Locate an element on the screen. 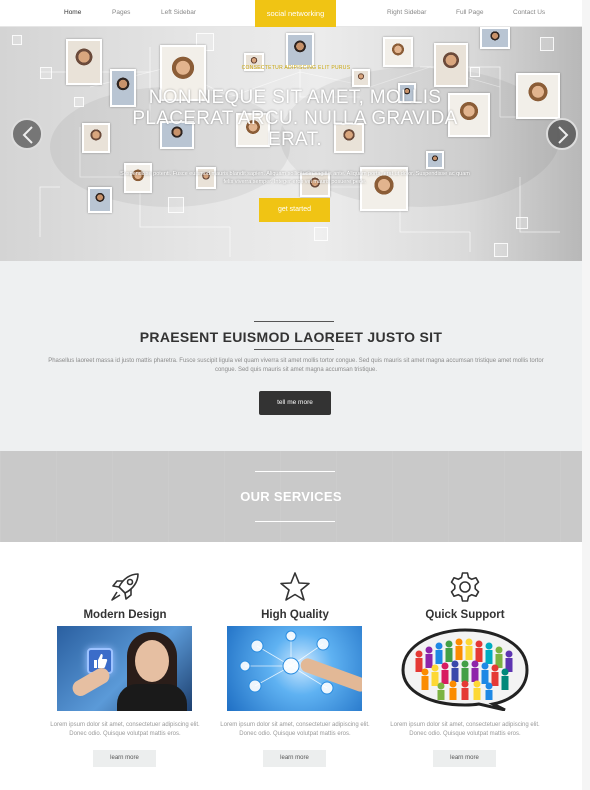  hero-tagline: CONSECTETUR ADIPISCING ELIT PURUS is located at coordinates (296, 68).